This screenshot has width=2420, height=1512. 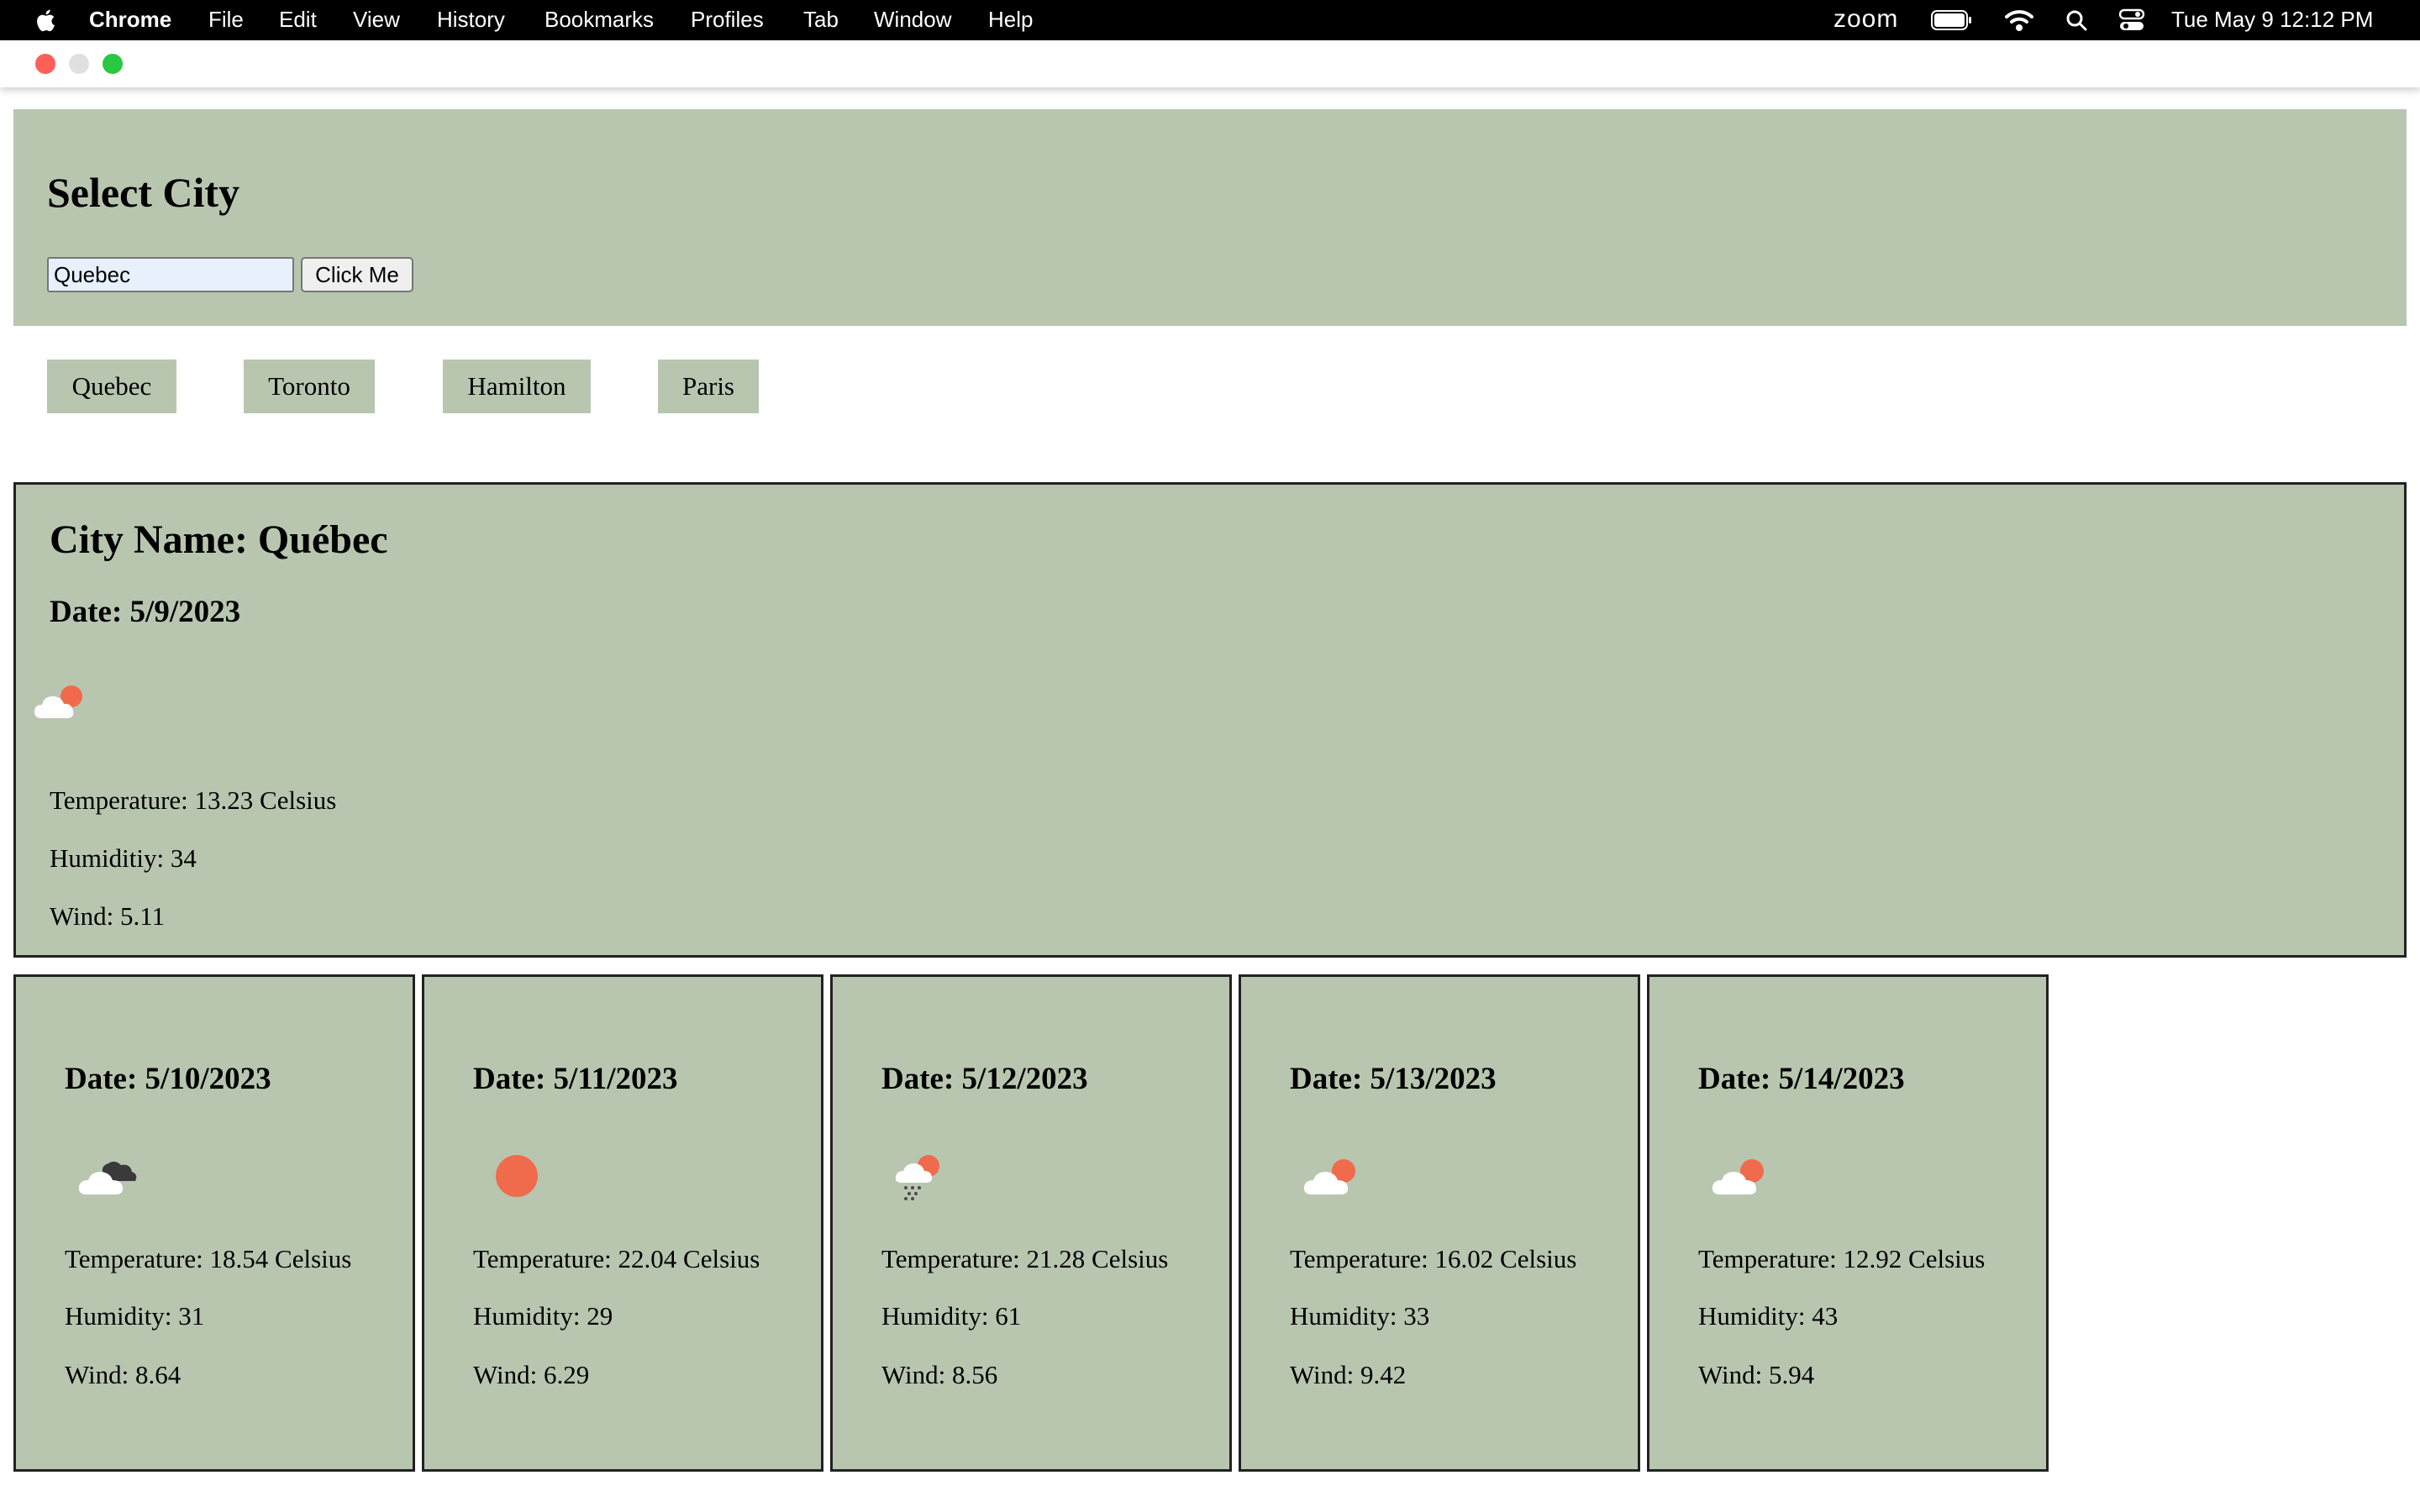 What do you see at coordinates (1210, 63) in the screenshot?
I see `browser-title-bar` at bounding box center [1210, 63].